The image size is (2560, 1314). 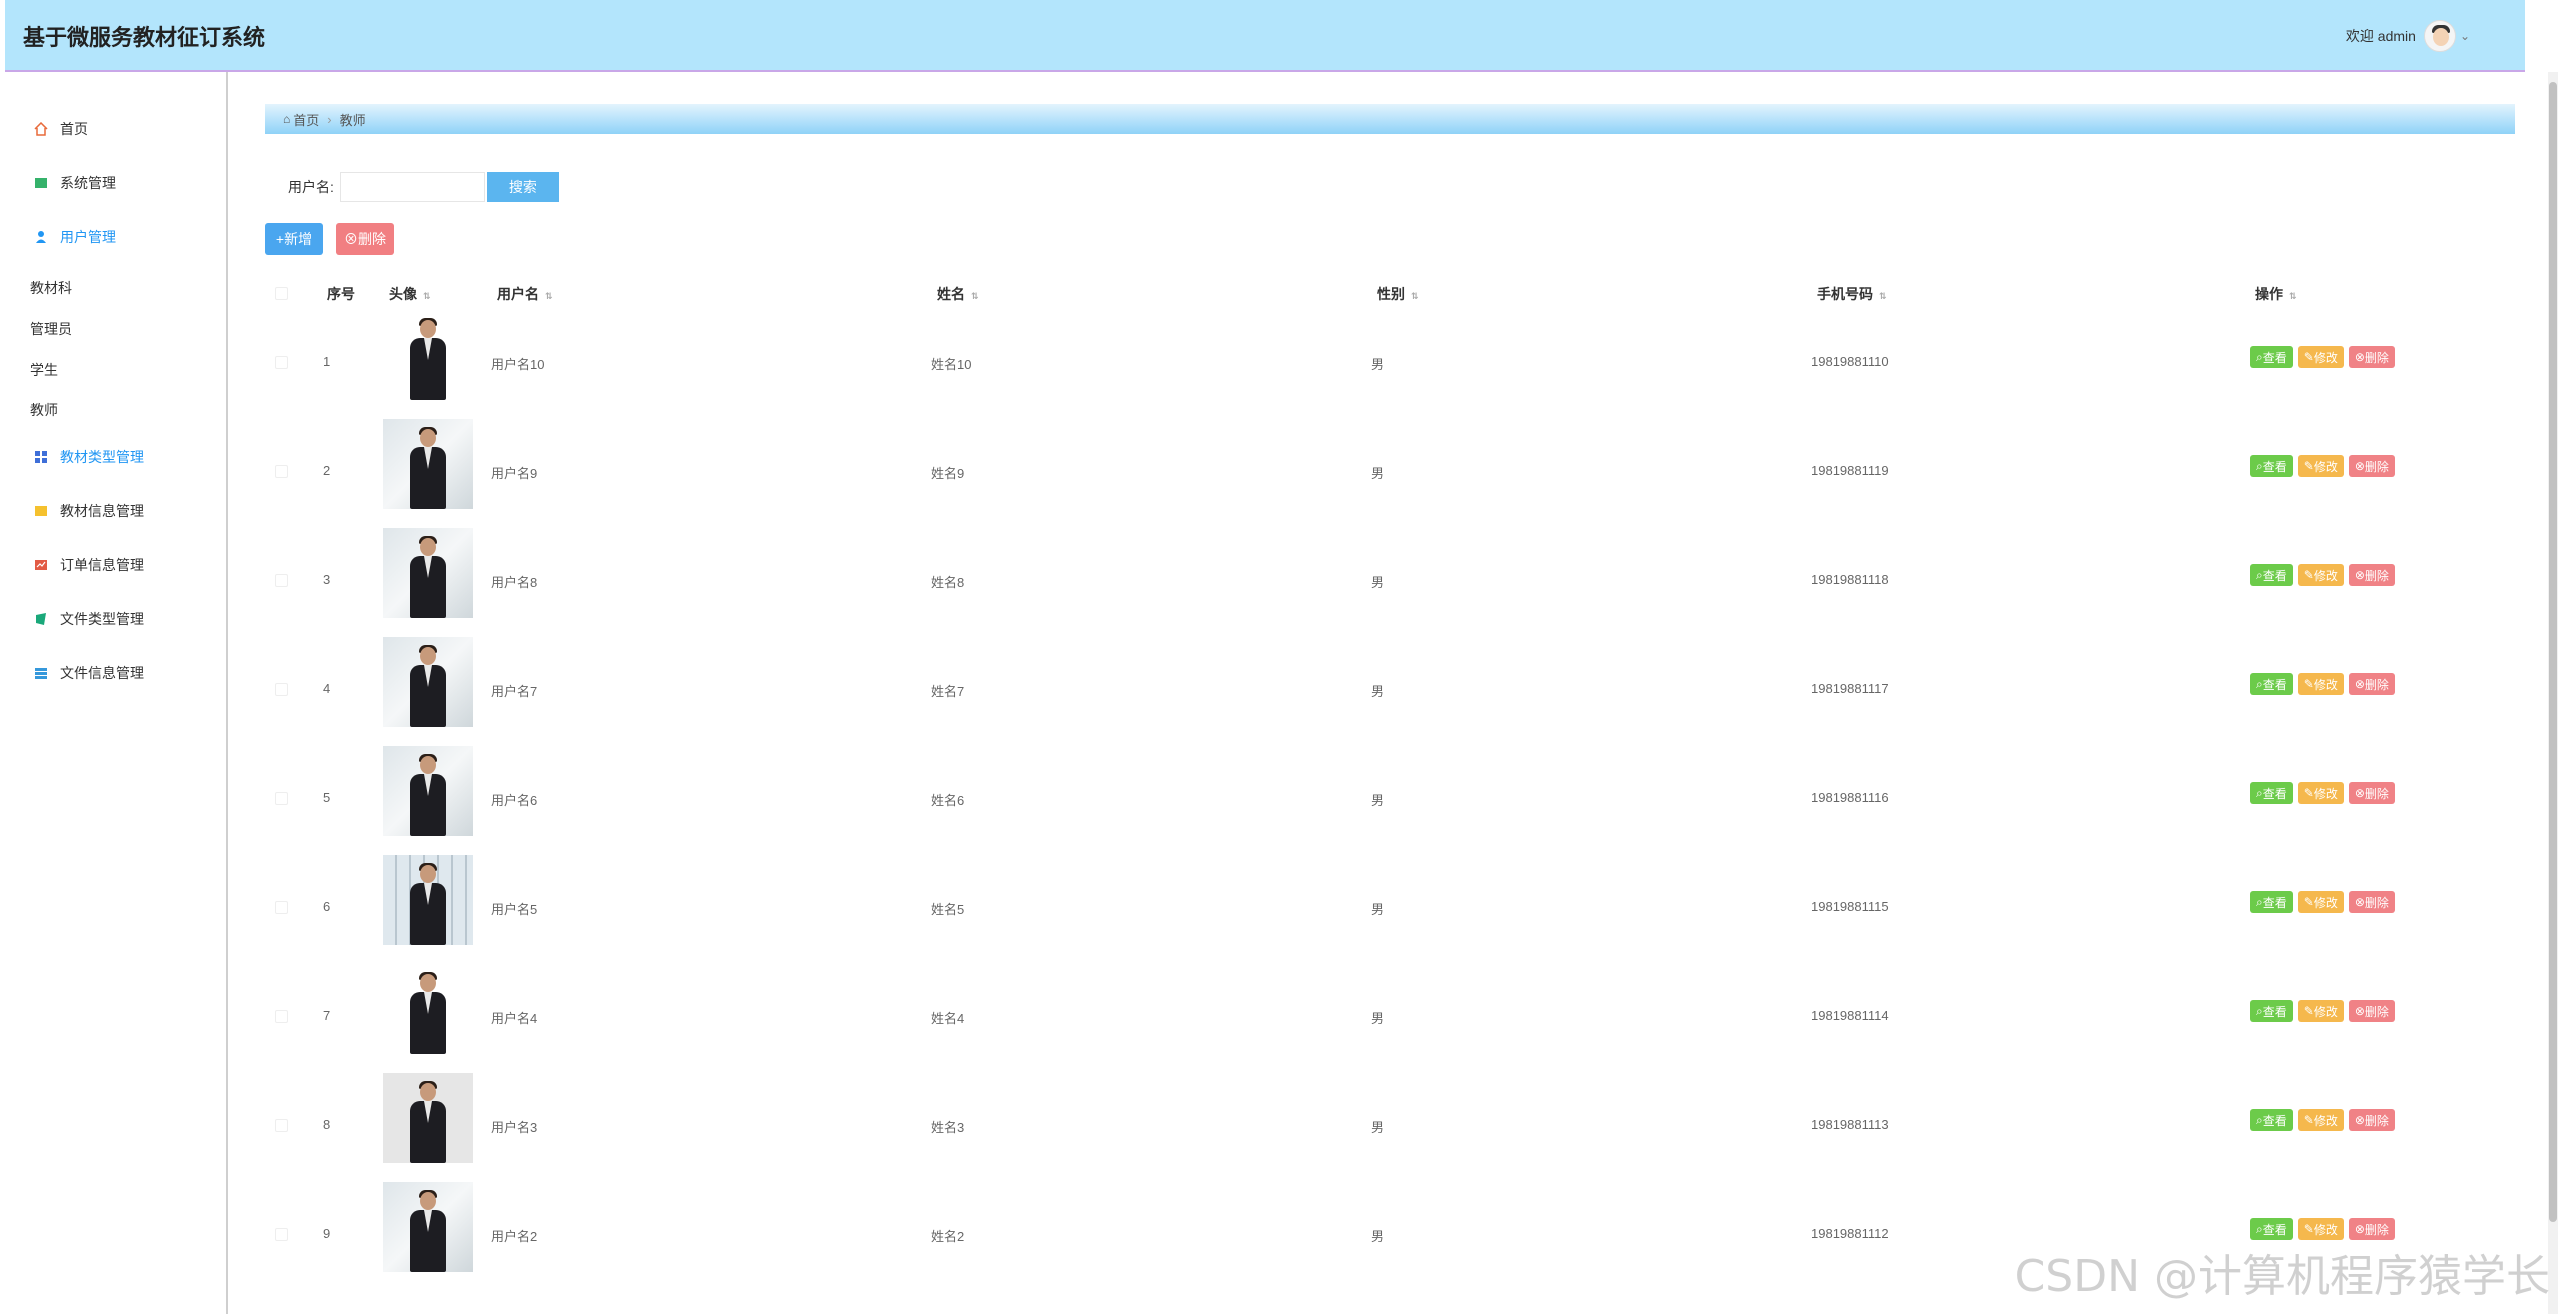 I want to click on select-all-checkbox, so click(x=281, y=293).